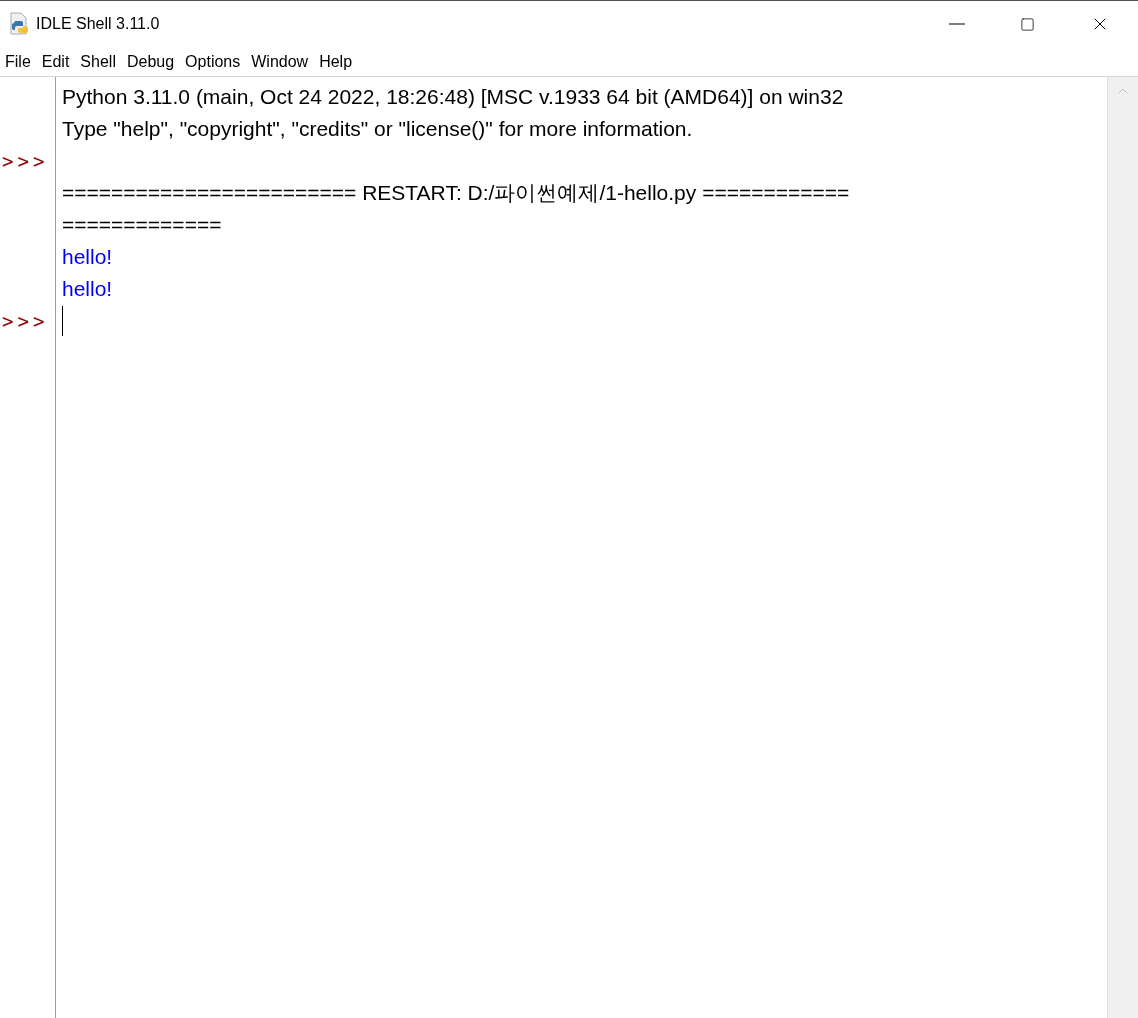  I want to click on shell-output-line: Python 3.11.0 (main, Oct 24 2022, 18:26:48) [MSC v.1933 64 bit (AMD64)] on win32, so click(453, 97).